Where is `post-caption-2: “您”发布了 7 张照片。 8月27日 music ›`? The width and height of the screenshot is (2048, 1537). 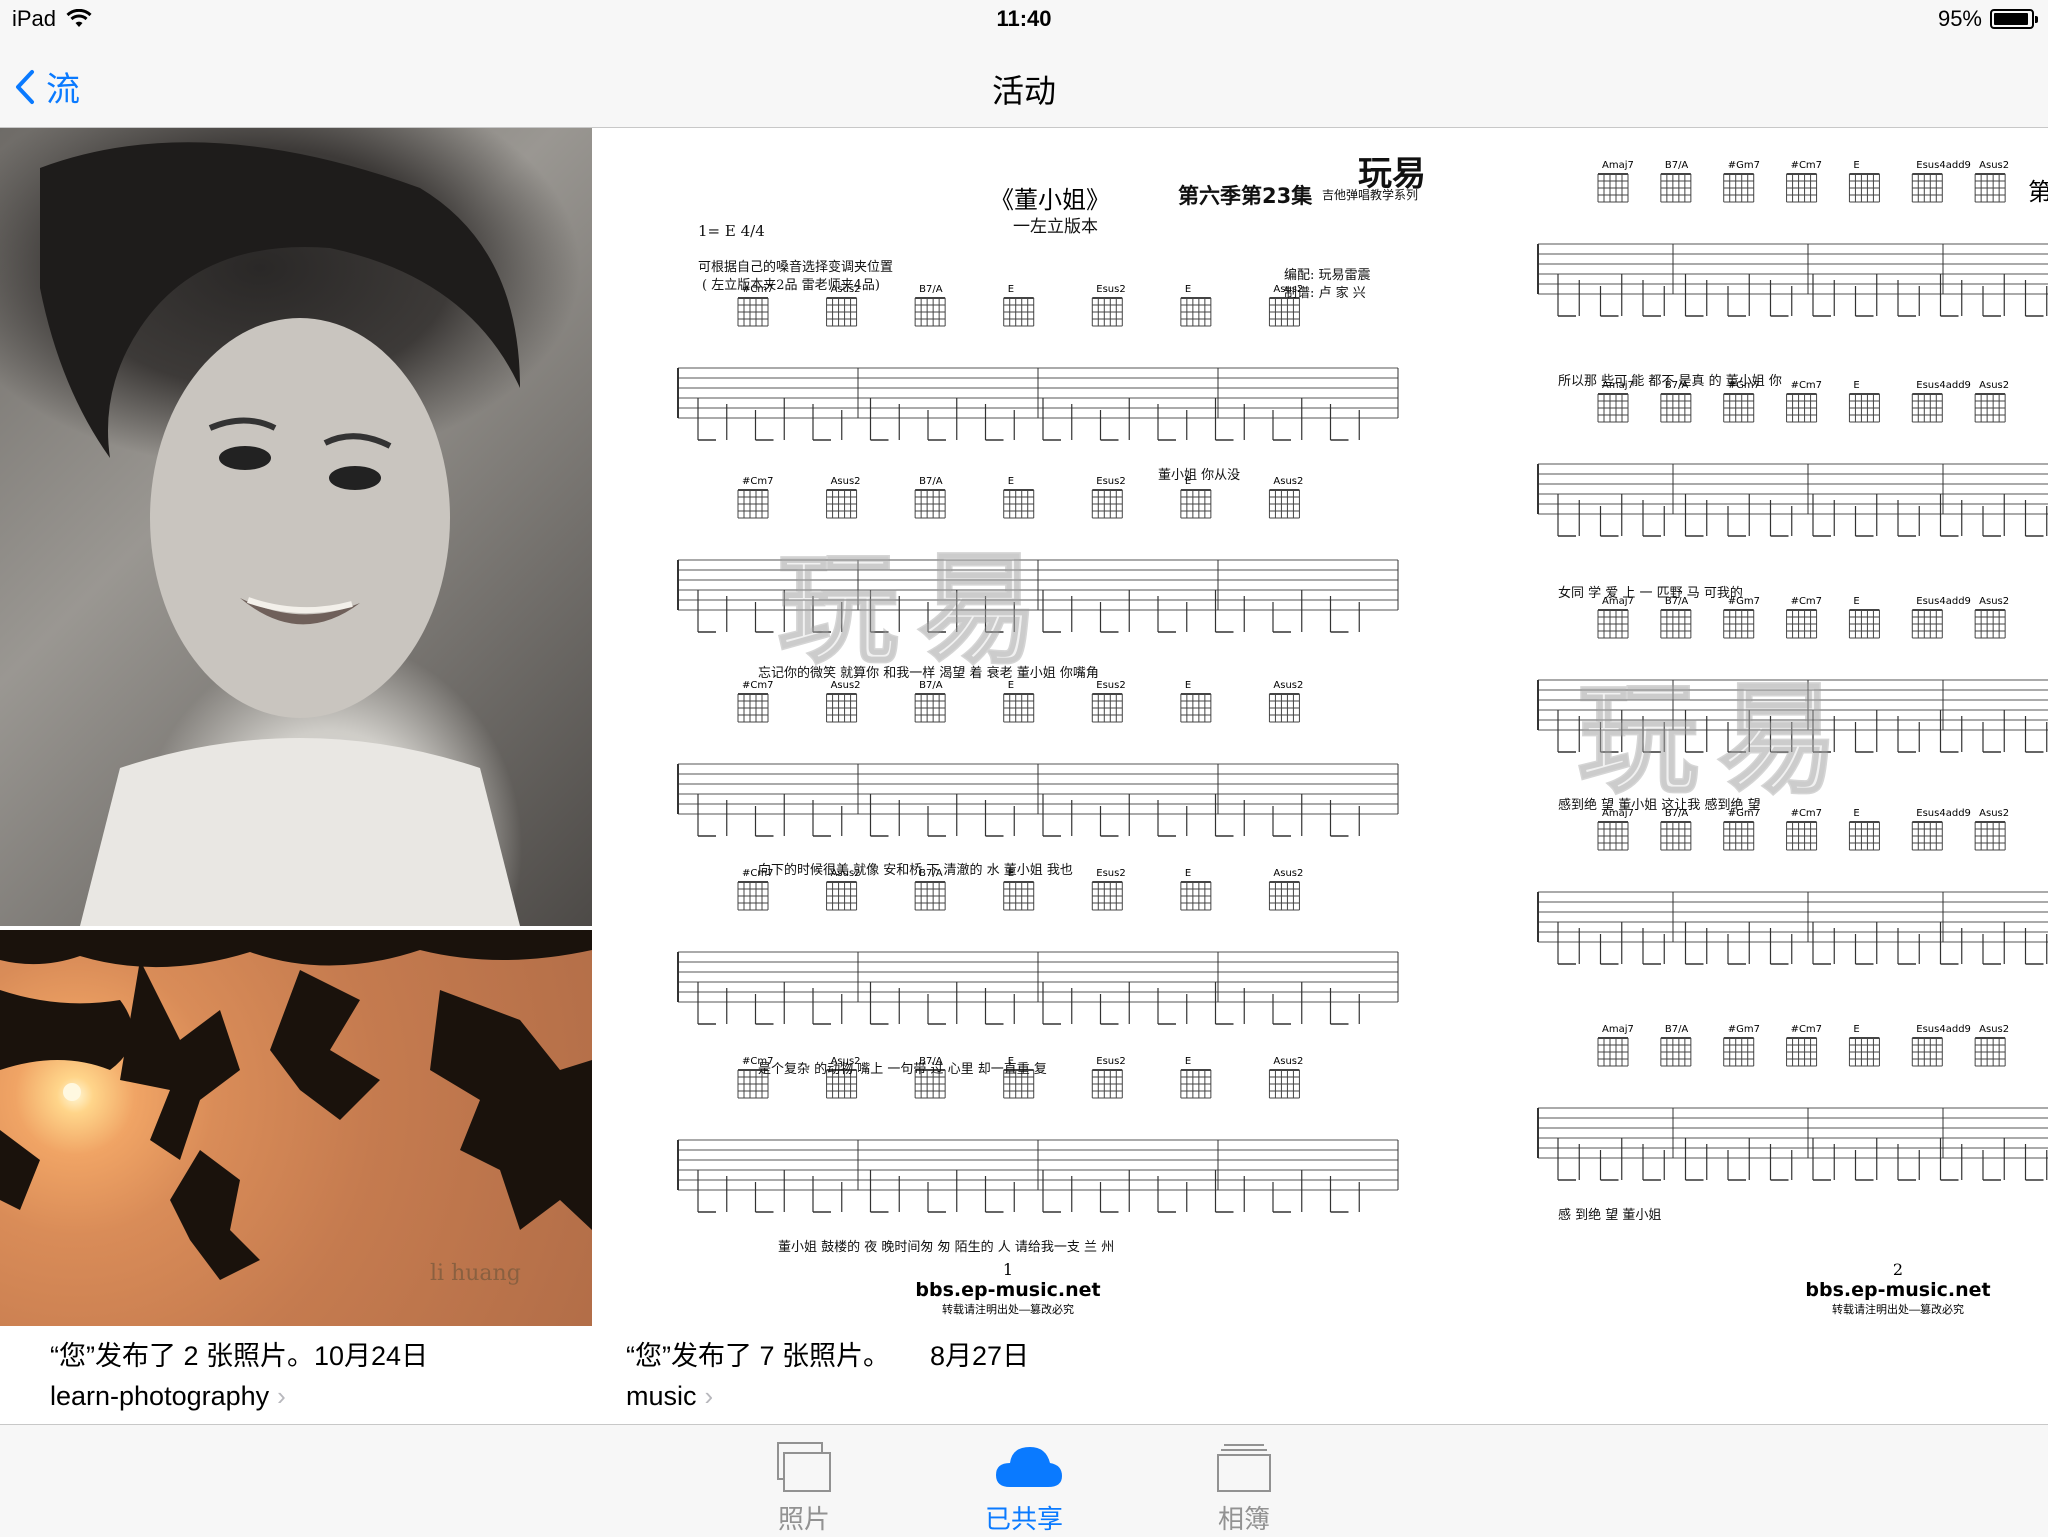 post-caption-2: “您”发布了 7 张照片。 8月27日 music › is located at coordinates (827, 1373).